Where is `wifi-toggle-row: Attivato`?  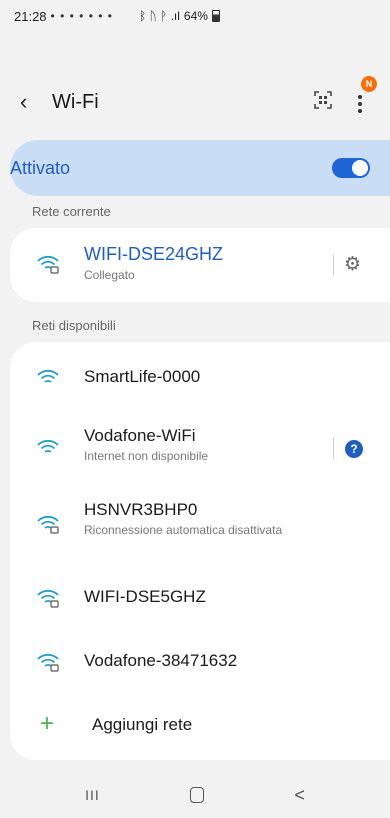
wifi-toggle-row: Attivato is located at coordinates (200, 168).